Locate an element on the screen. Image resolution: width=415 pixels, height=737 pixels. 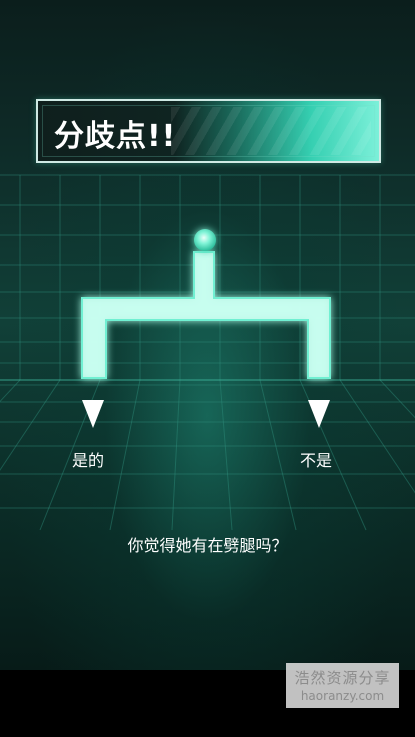
progress-orb is located at coordinates (205, 240).